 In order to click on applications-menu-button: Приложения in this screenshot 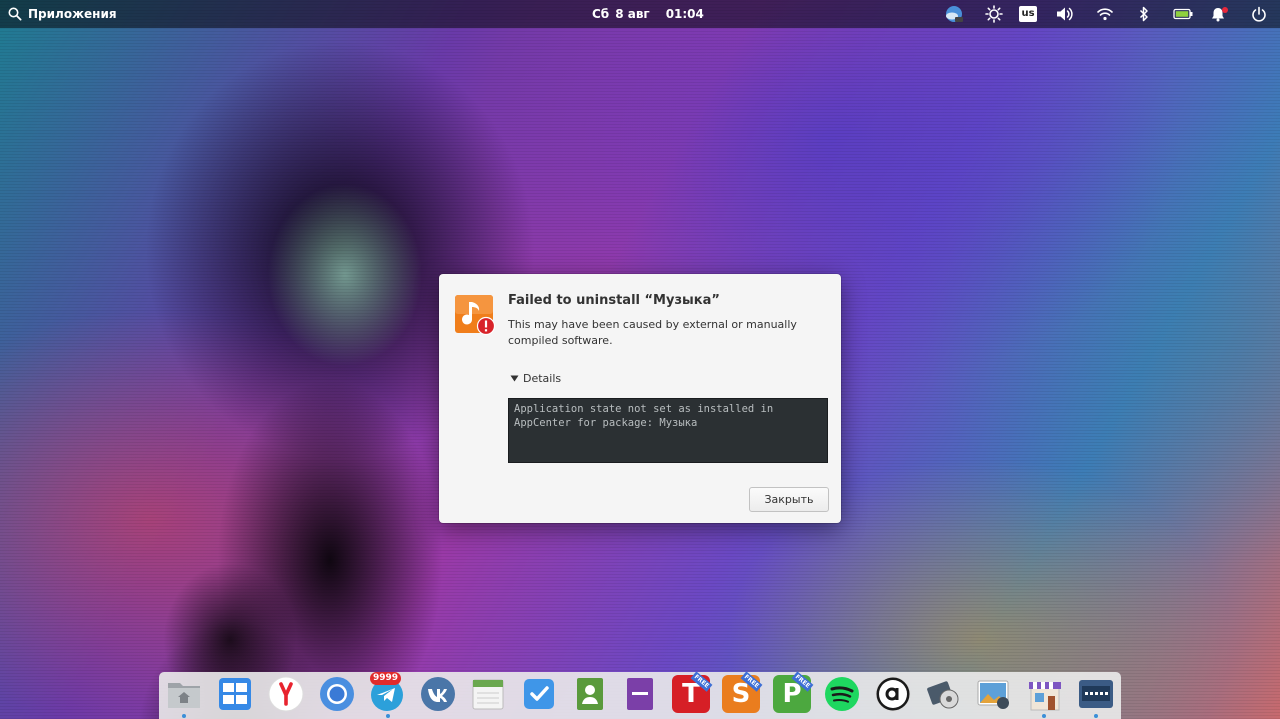, I will do `click(62, 14)`.